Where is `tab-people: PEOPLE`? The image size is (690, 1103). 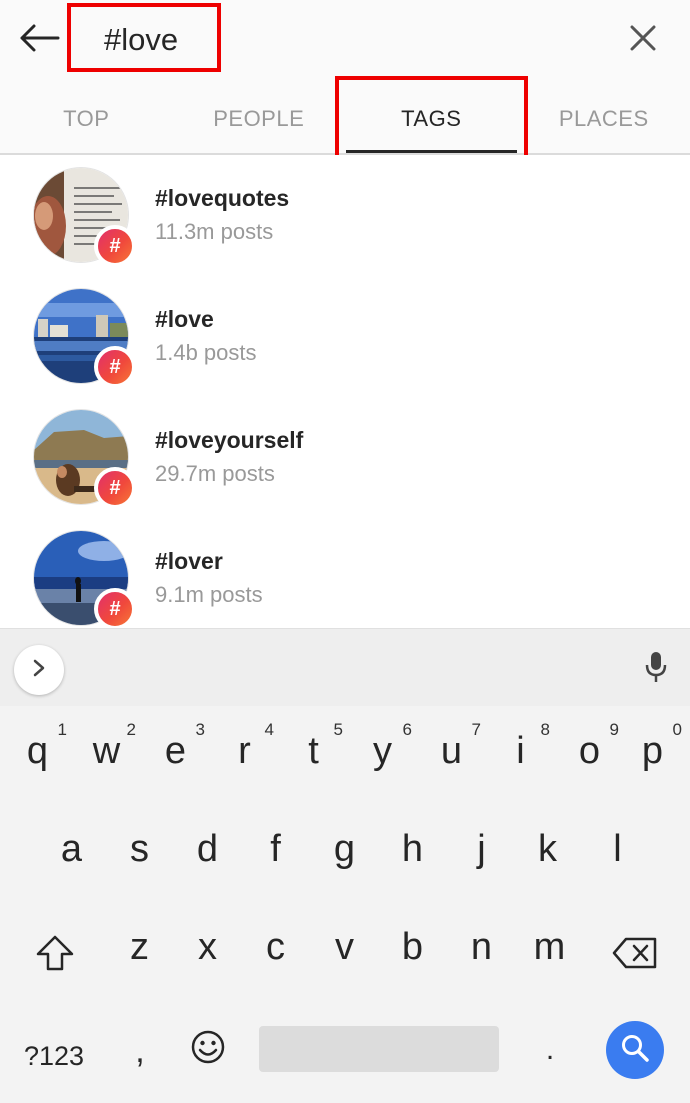 tab-people: PEOPLE is located at coordinates (259, 122).